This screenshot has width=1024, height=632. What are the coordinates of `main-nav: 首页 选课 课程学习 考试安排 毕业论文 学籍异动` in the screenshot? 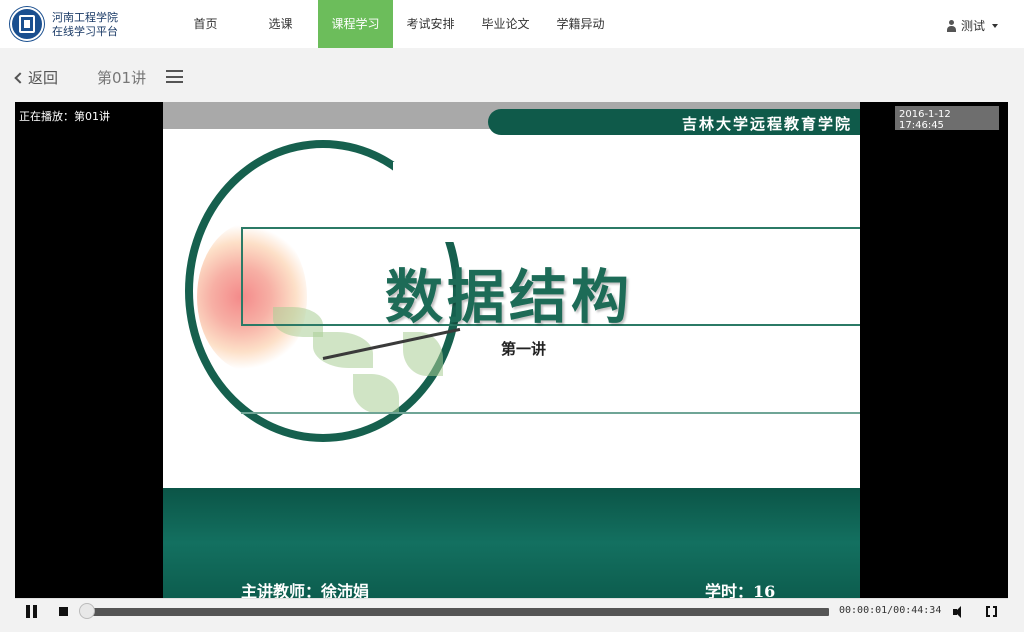 It's located at (393, 24).